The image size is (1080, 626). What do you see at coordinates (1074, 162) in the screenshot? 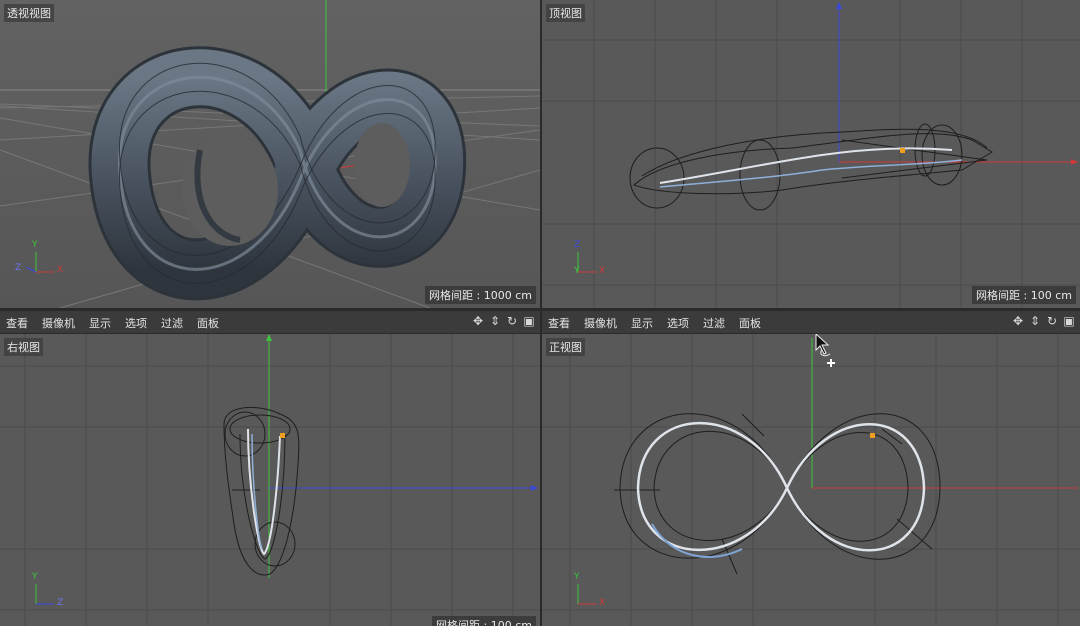
I see `x-arrow-icon` at bounding box center [1074, 162].